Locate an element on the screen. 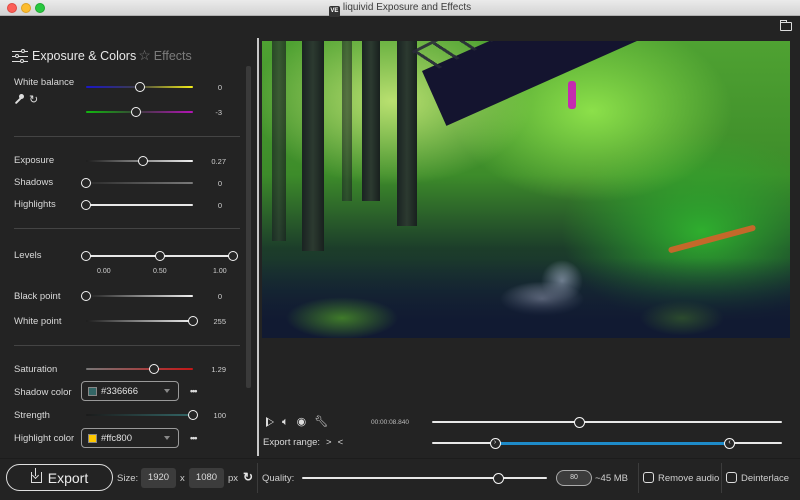 This screenshot has width=800, height=500. window-title-text: liquivid Exposure and Effects is located at coordinates (407, 7).